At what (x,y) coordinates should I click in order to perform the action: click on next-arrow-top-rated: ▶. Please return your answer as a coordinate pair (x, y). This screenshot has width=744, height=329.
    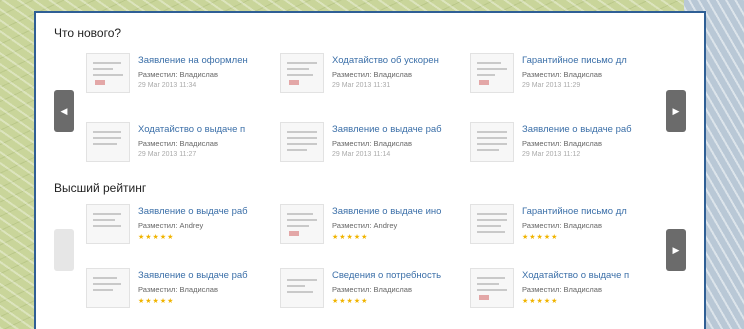
    Looking at the image, I should click on (676, 250).